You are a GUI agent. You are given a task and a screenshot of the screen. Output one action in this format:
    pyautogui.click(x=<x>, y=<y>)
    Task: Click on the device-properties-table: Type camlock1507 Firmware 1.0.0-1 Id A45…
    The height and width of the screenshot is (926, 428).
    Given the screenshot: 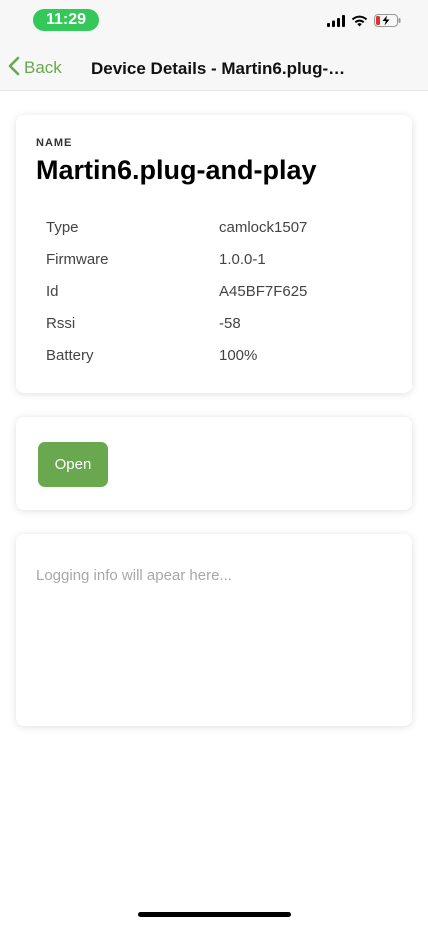 What is the action you would take?
    pyautogui.click(x=216, y=291)
    